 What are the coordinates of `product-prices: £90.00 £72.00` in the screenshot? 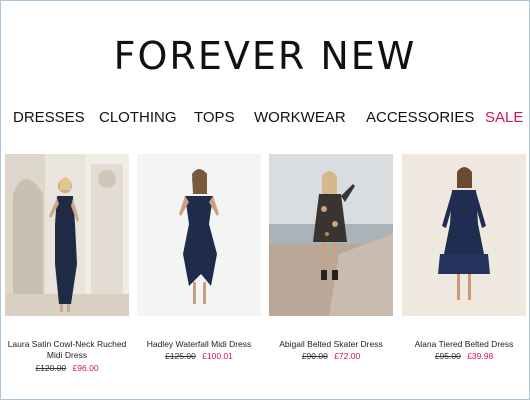 It's located at (331, 356).